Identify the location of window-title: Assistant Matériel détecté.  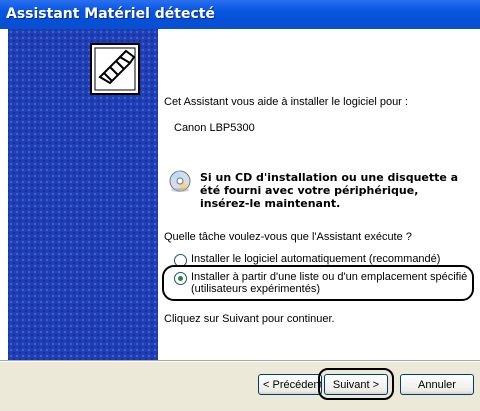
(110, 14).